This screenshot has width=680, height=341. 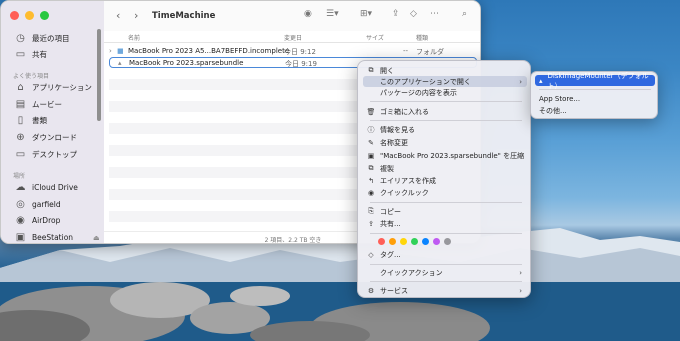 I want to click on tag-colors, so click(x=414, y=241).